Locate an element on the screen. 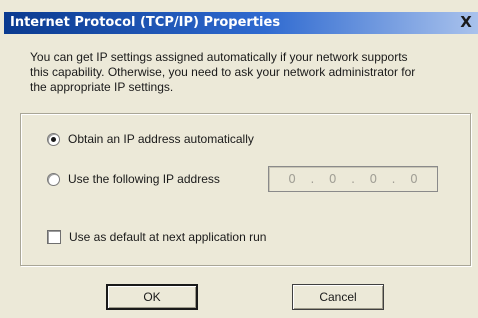 The image size is (478, 318). radio-obtain-automatically: Obtain an IP address automatically is located at coordinates (150, 139).